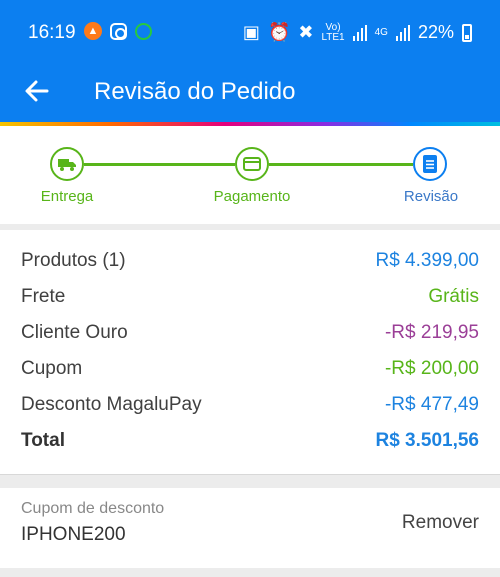 This screenshot has width=500, height=577. What do you see at coordinates (43, 440) in the screenshot?
I see `total-label: Total` at bounding box center [43, 440].